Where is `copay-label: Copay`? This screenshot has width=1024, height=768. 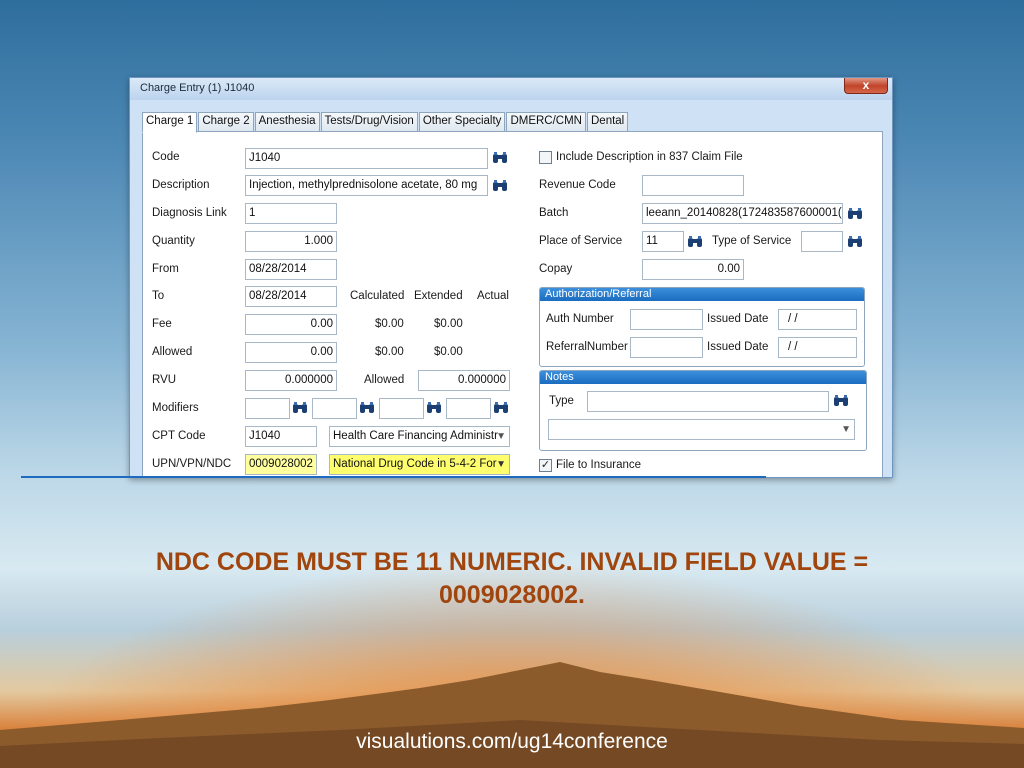 copay-label: Copay is located at coordinates (556, 269).